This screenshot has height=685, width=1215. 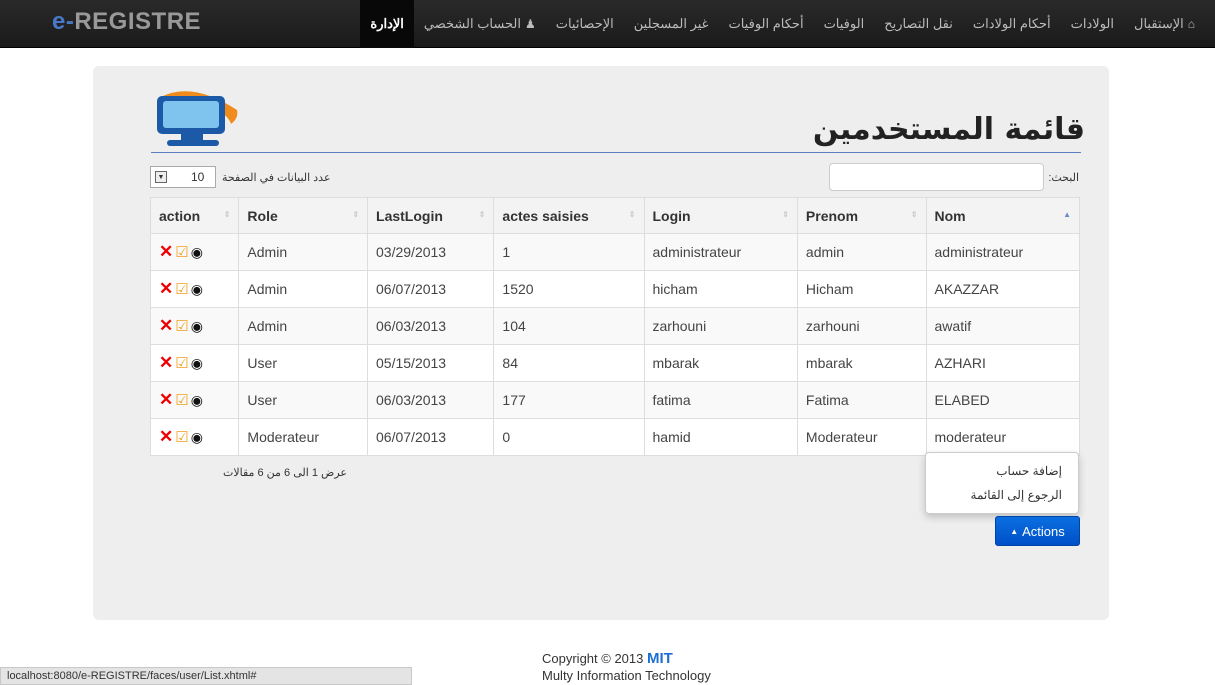 I want to click on search-input, so click(x=937, y=177).